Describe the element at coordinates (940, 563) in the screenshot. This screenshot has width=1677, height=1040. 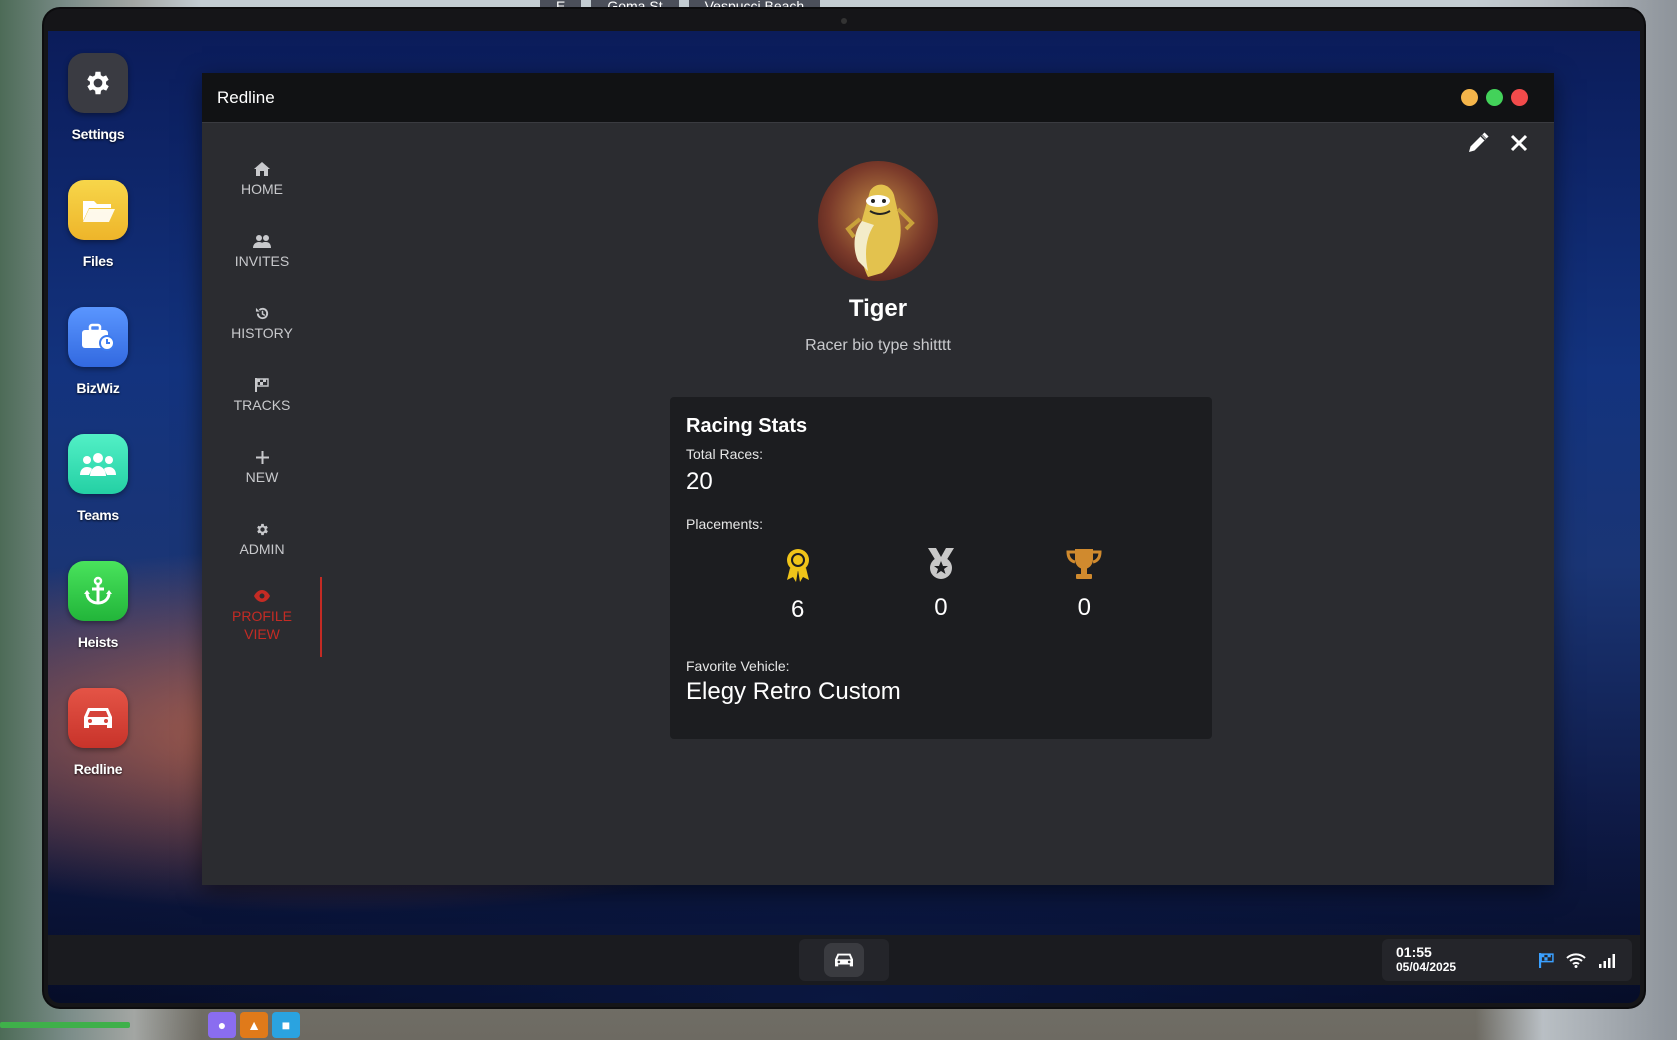
I see `silver-medal-icon` at that location.